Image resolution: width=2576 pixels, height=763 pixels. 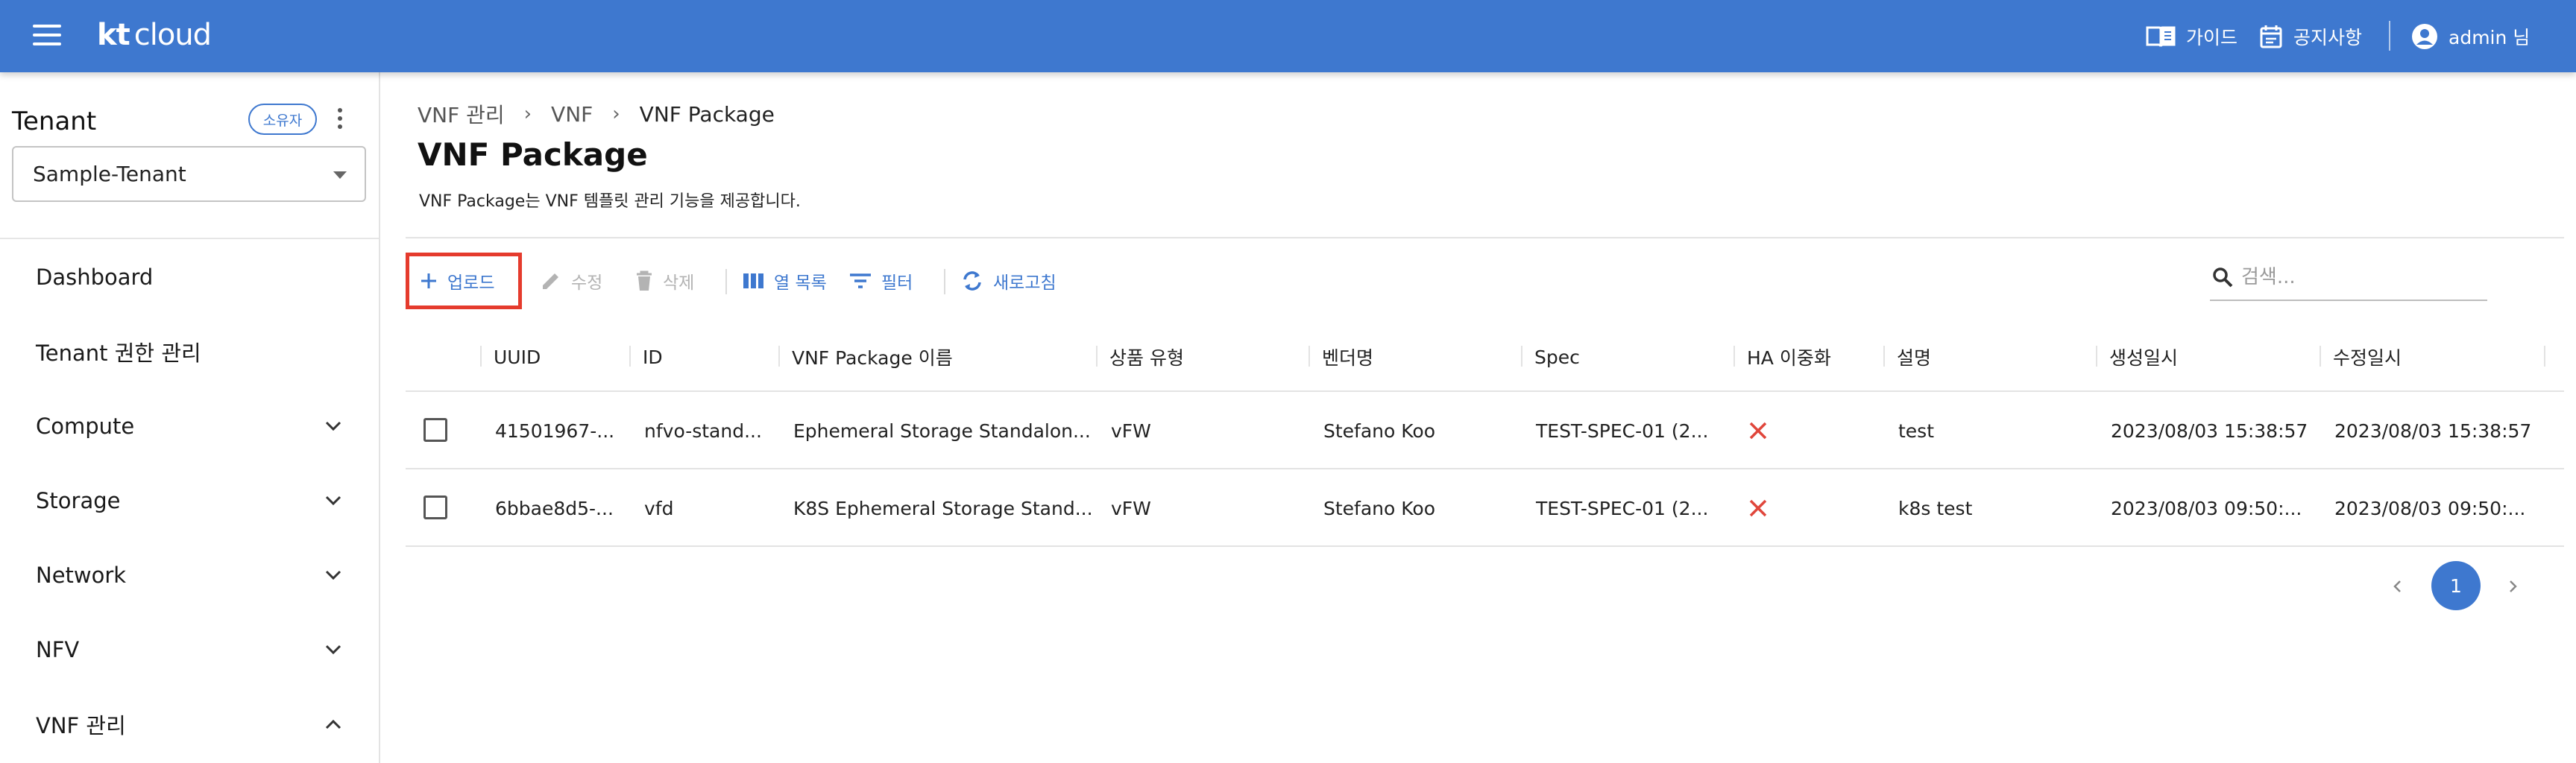 I want to click on user-menu: admin 님, so click(x=2470, y=36).